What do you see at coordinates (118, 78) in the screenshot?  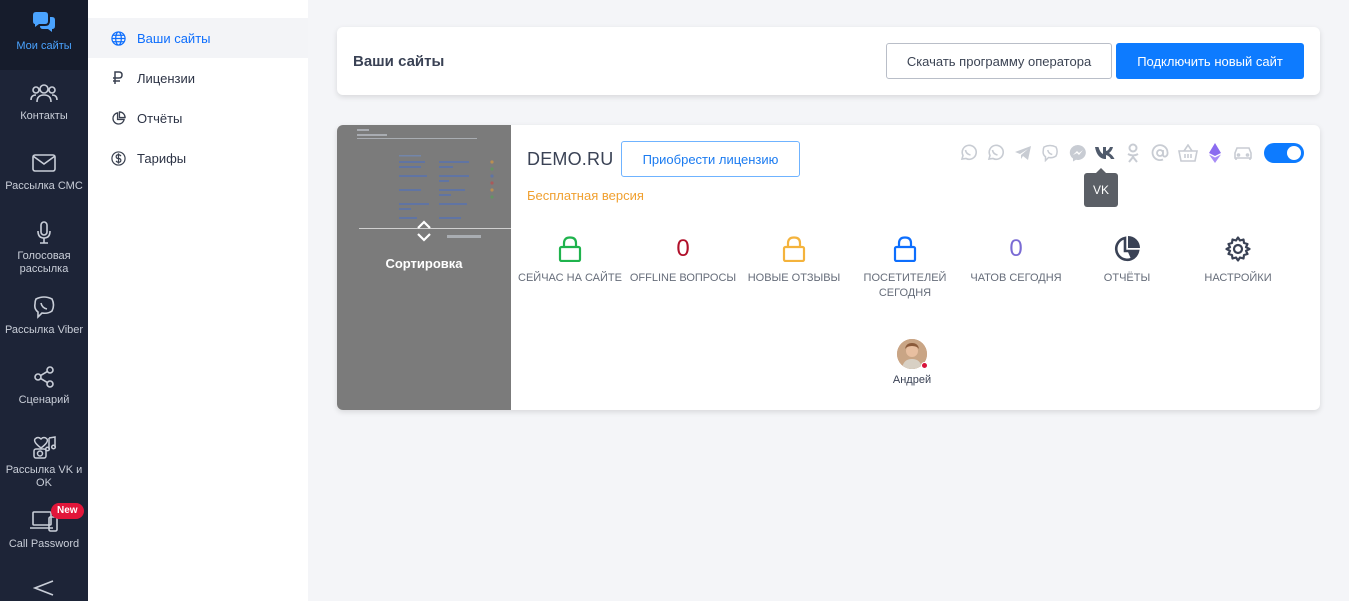 I see `ruble-icon` at bounding box center [118, 78].